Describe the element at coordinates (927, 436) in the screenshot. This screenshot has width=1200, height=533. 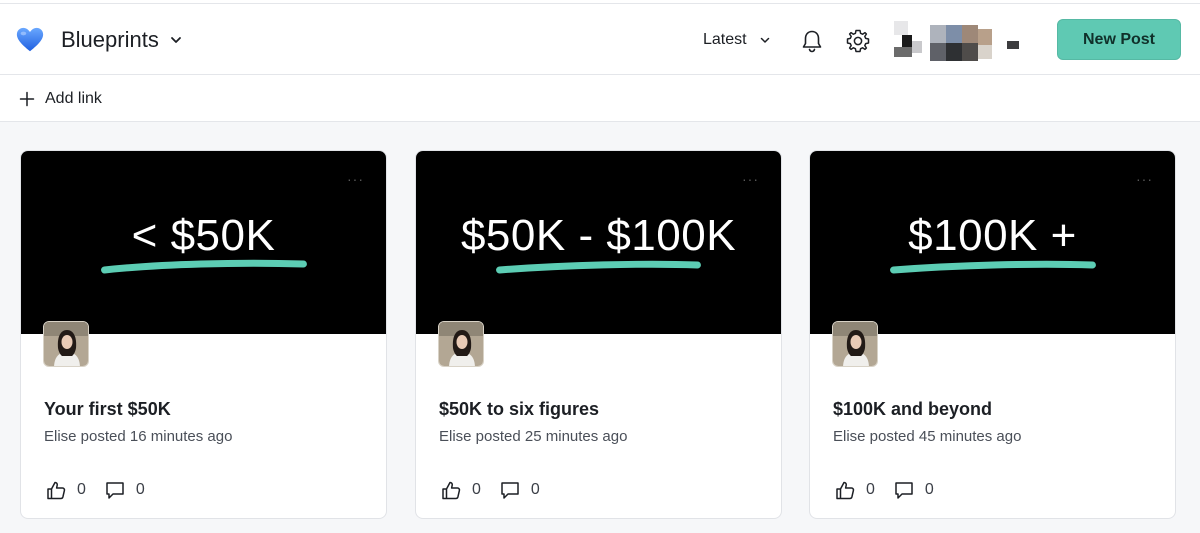
I see `post-meta: Elise posted 45 minutes ago` at that location.